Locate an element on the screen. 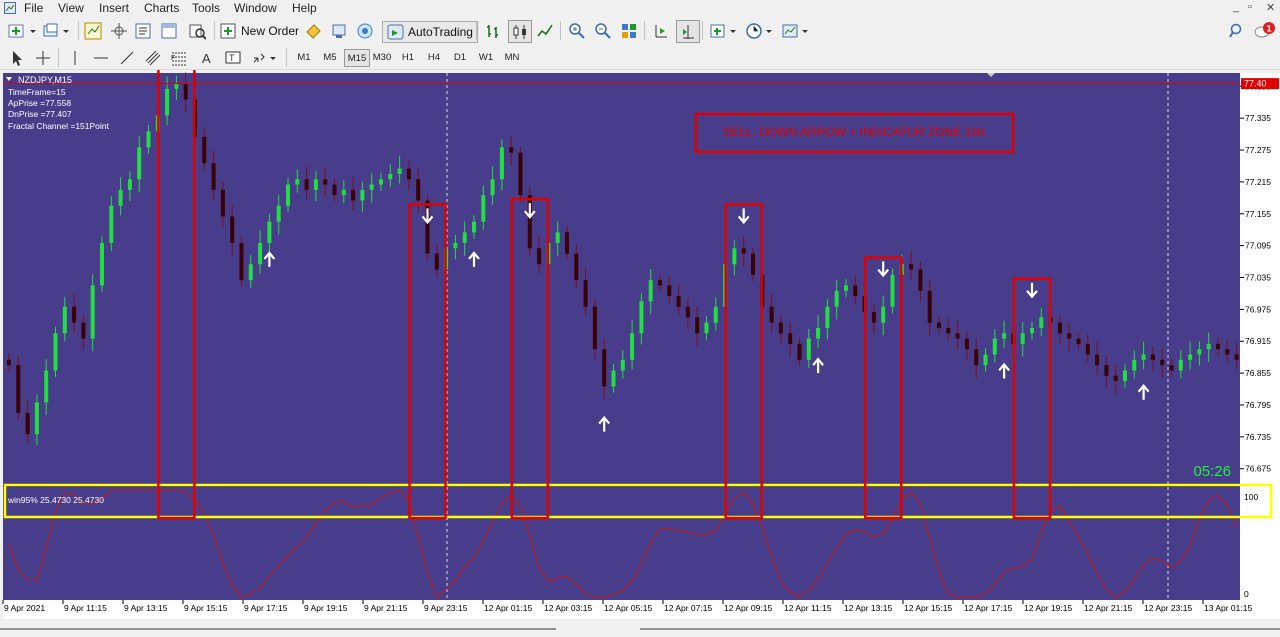  arrows-dropdown-button is located at coordinates (265, 57).